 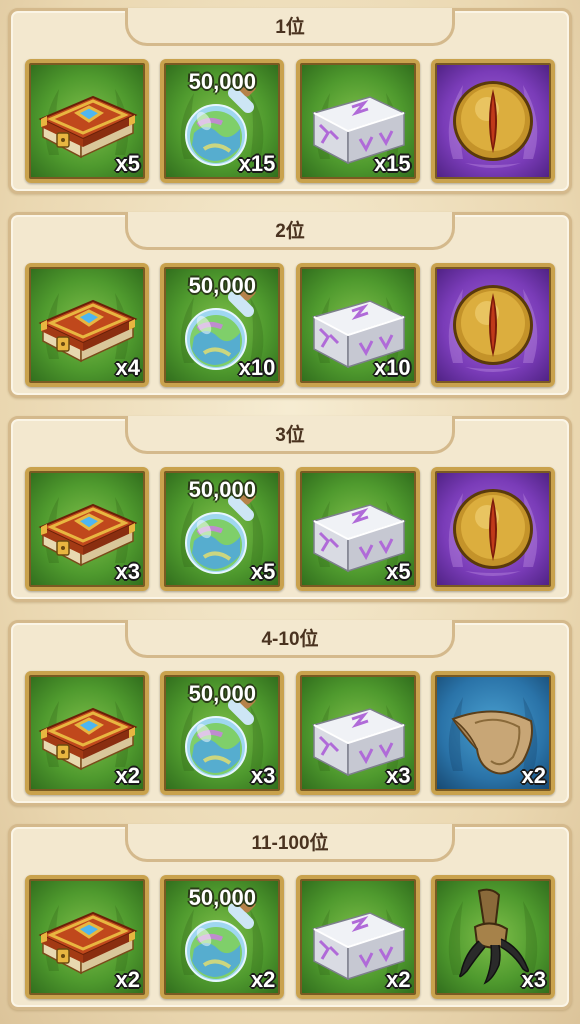 What do you see at coordinates (87, 529) in the screenshot?
I see `reward-item-book: x3` at bounding box center [87, 529].